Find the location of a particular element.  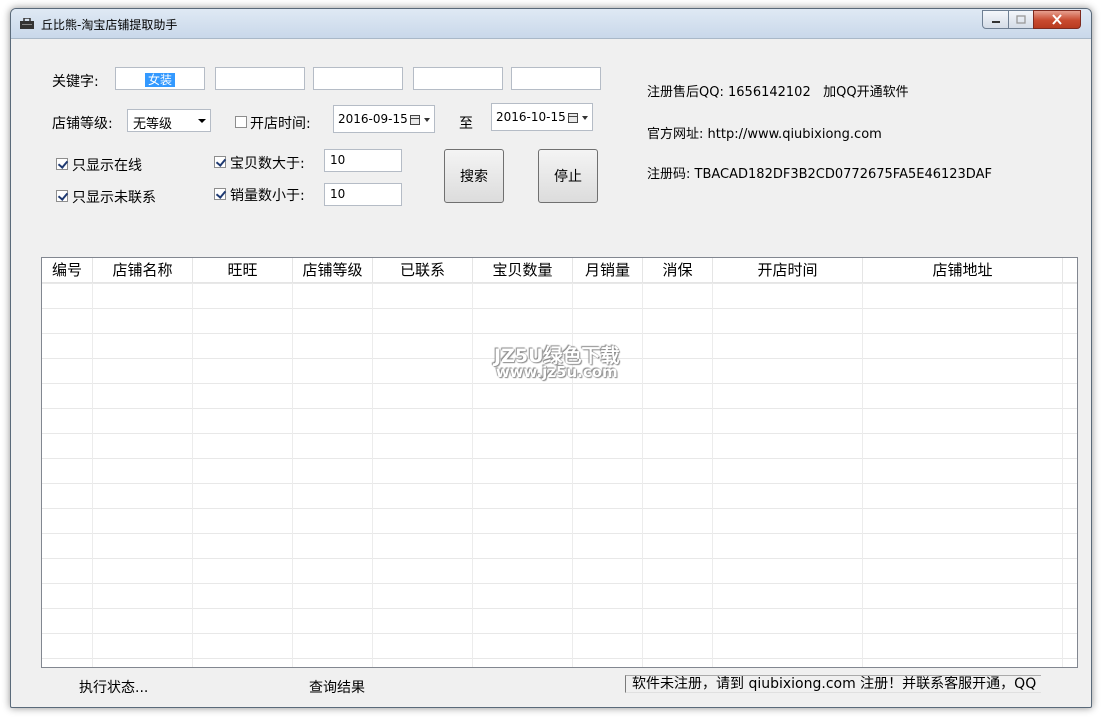

maximize-button is located at coordinates (1021, 19).